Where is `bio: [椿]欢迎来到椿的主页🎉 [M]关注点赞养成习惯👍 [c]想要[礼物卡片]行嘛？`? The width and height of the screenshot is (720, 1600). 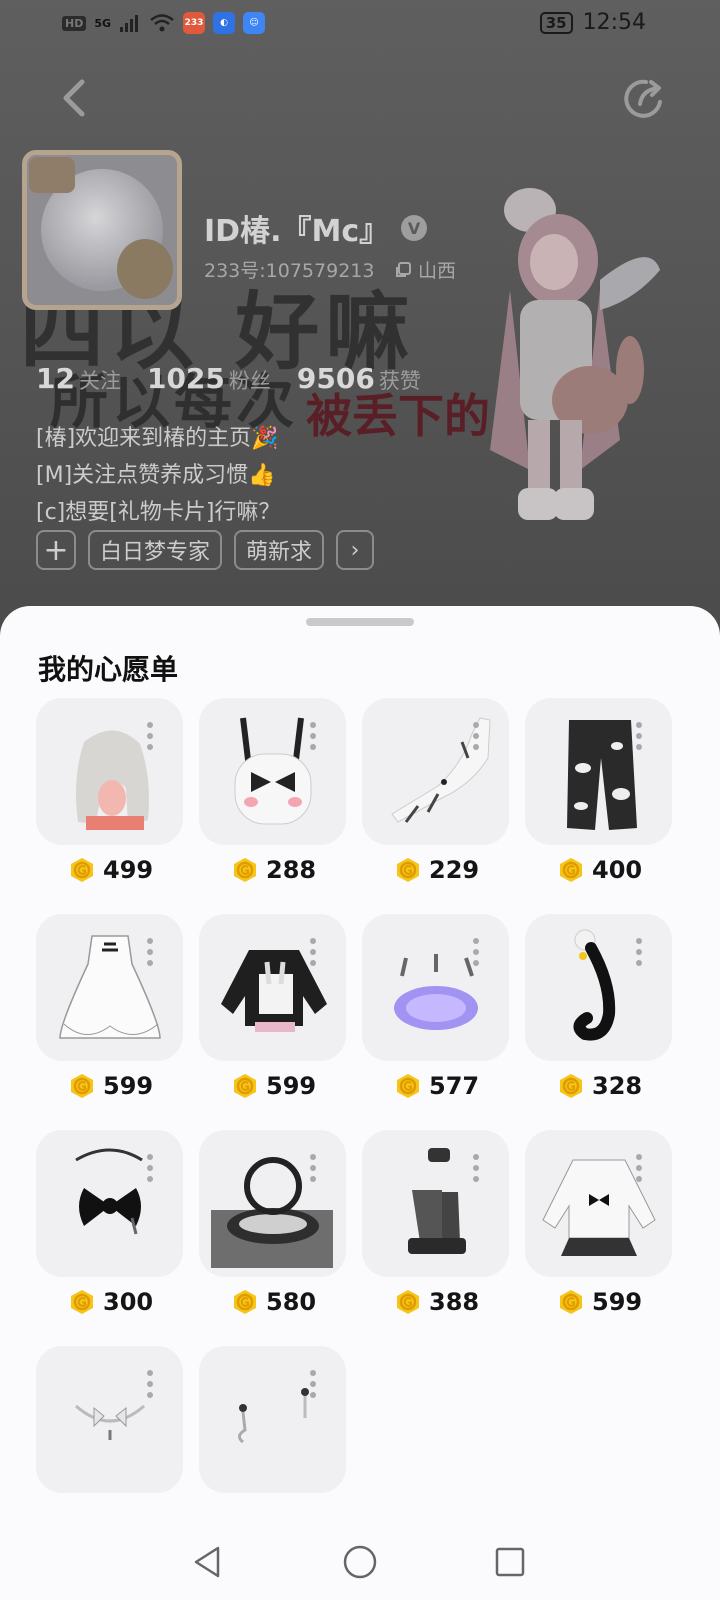 bio: [椿]欢迎来到椿的主页🎉 [M]关注点赞养成习惯👍 [c]想要[礼物卡片]行嘛？ is located at coordinates (158, 475).